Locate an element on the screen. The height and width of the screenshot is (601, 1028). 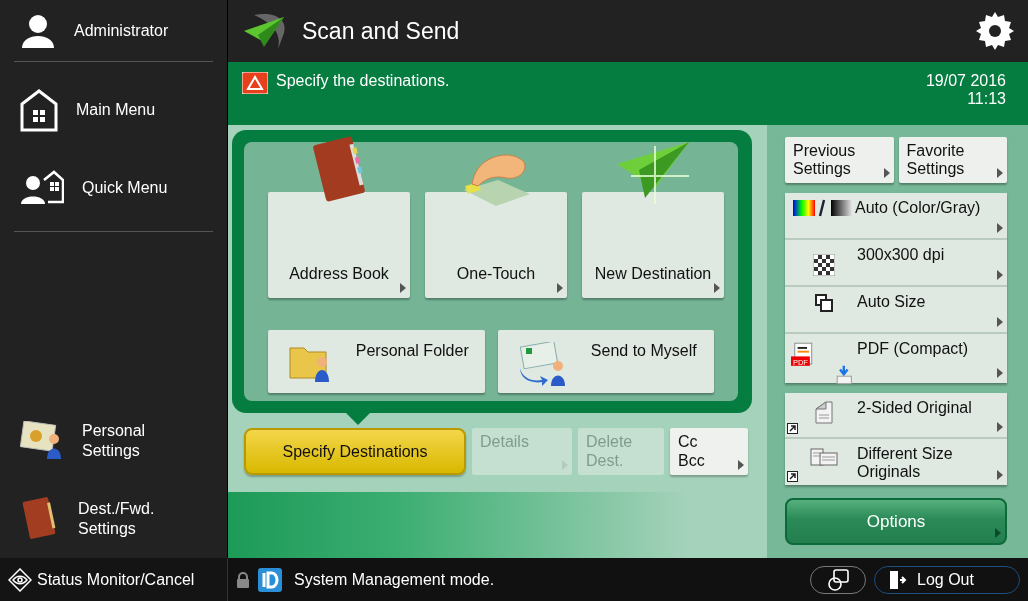
house-icon is located at coordinates (39, 109).